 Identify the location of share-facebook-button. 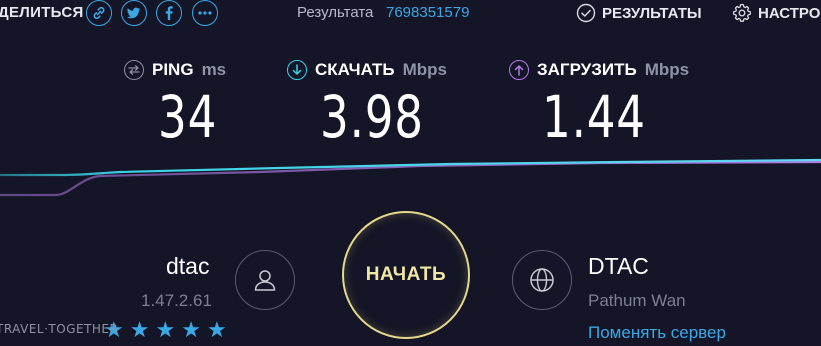
(169, 13).